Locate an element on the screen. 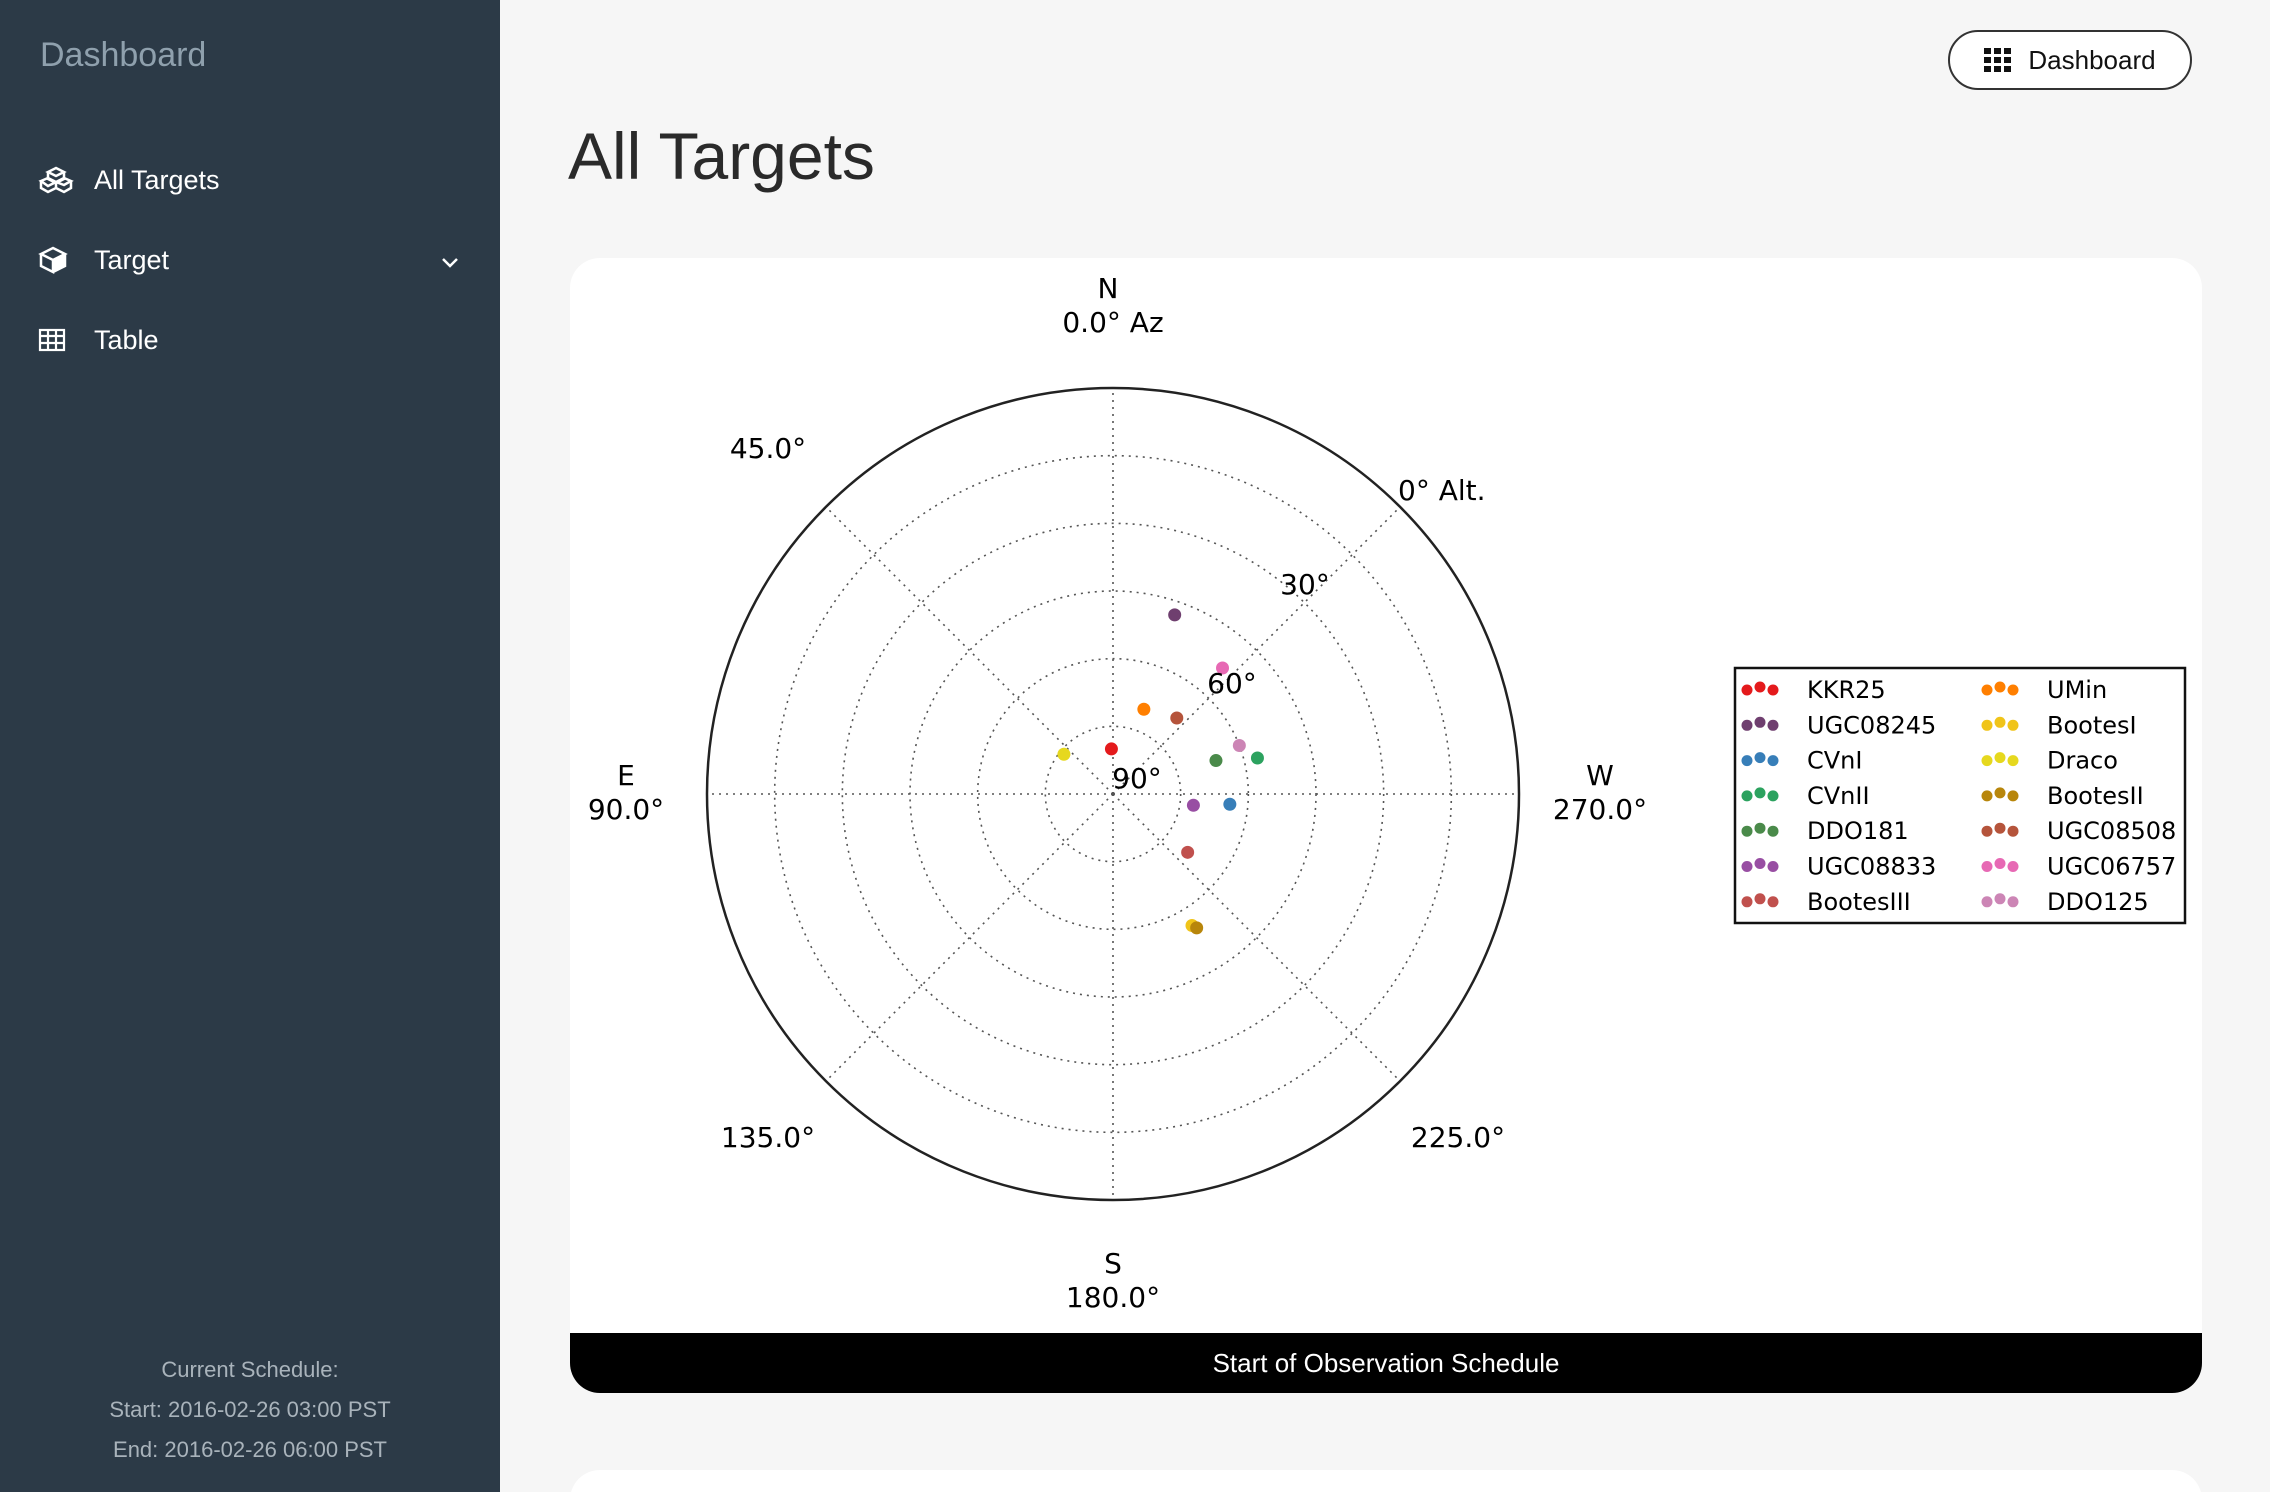 The image size is (2270, 1492). chart-caption: Start of Observation Schedule is located at coordinates (1386, 1363).